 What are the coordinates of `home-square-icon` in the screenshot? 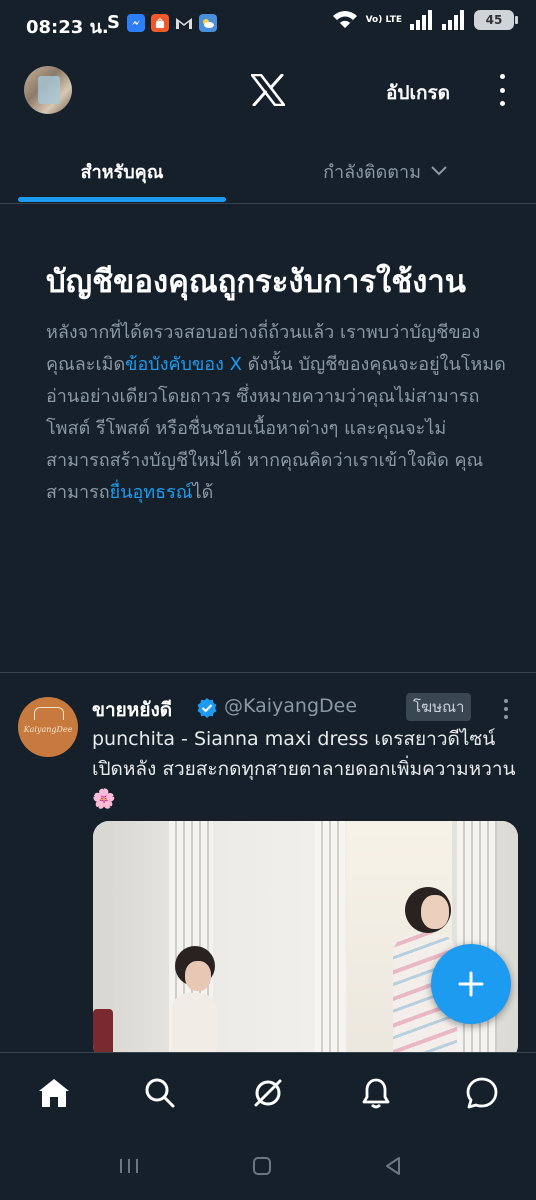 It's located at (262, 1166).